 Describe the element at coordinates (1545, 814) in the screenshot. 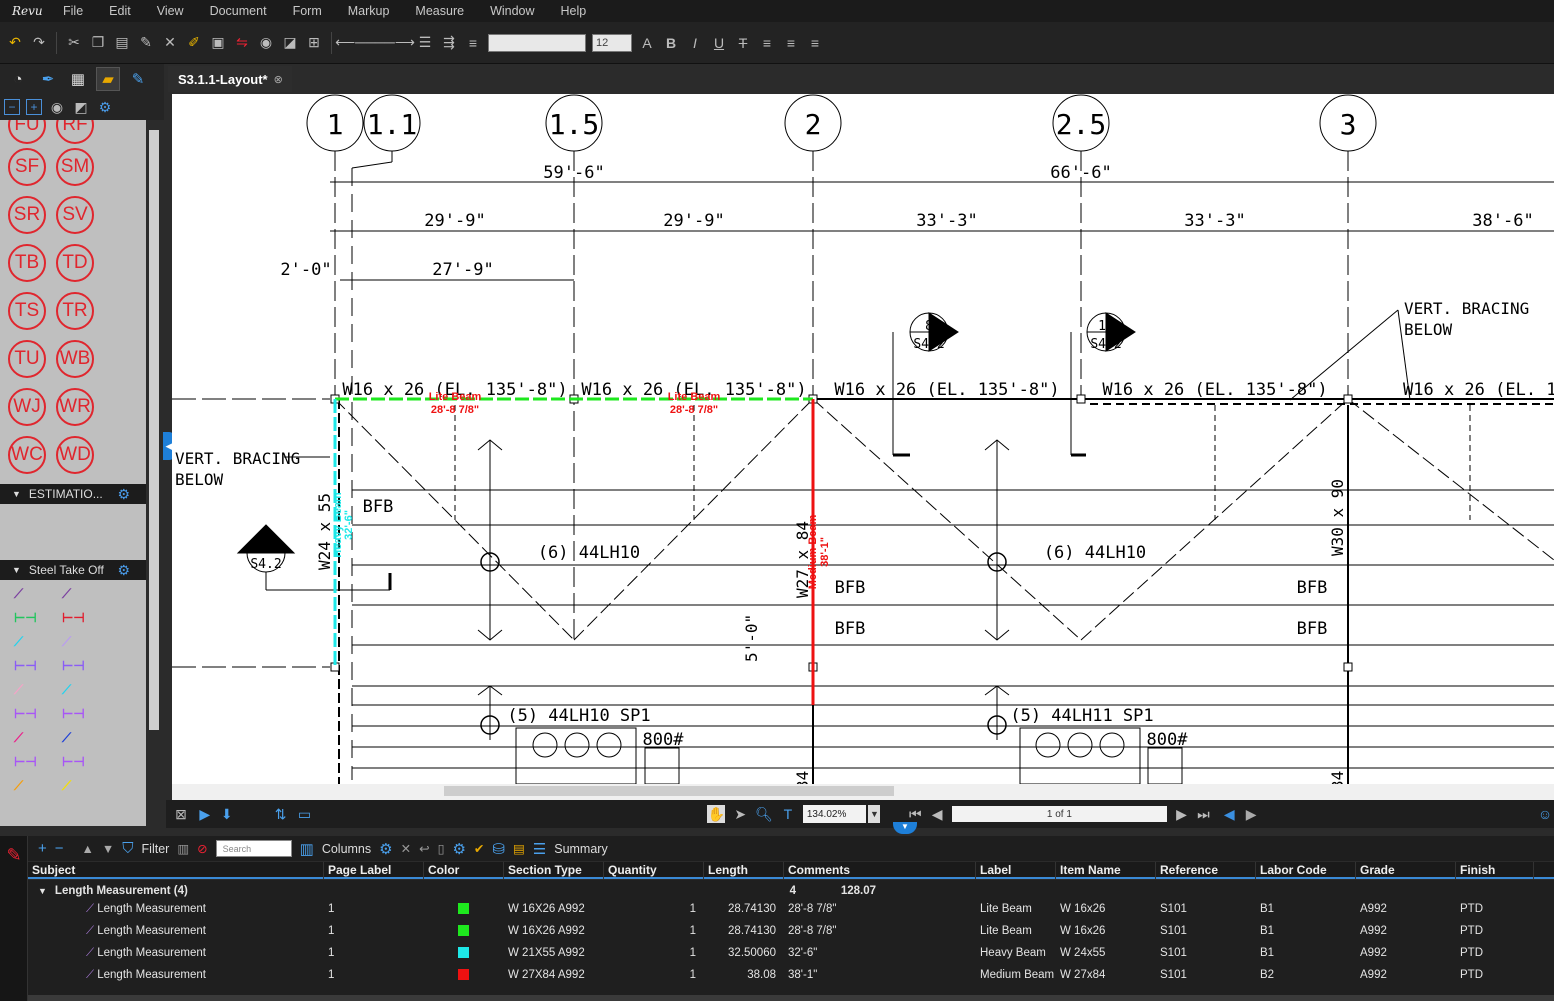

I see `user-avatar-icon: ☺` at that location.